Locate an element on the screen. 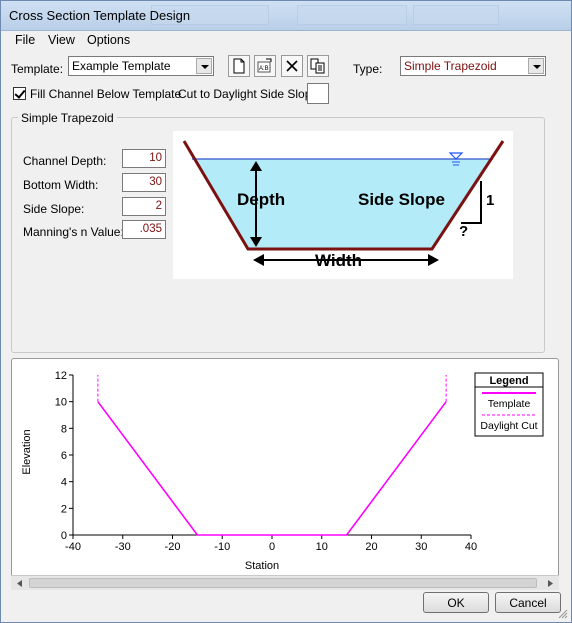  channel-depth-input: 10 is located at coordinates (144, 158).